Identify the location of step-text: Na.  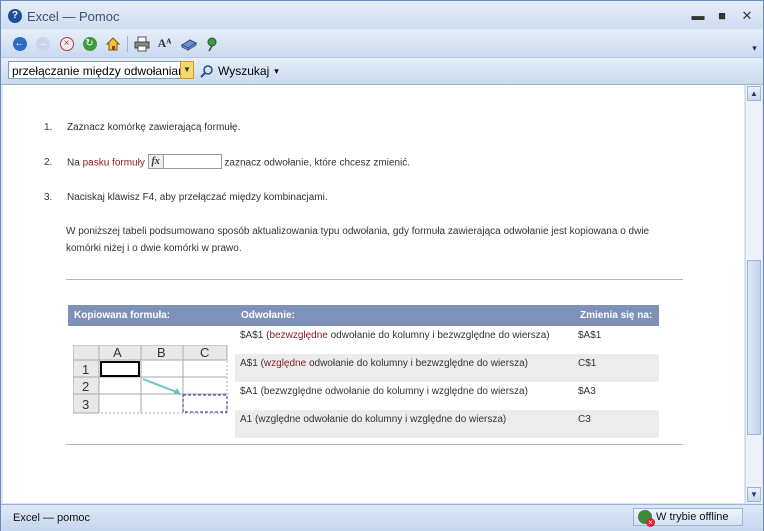
(73, 163).